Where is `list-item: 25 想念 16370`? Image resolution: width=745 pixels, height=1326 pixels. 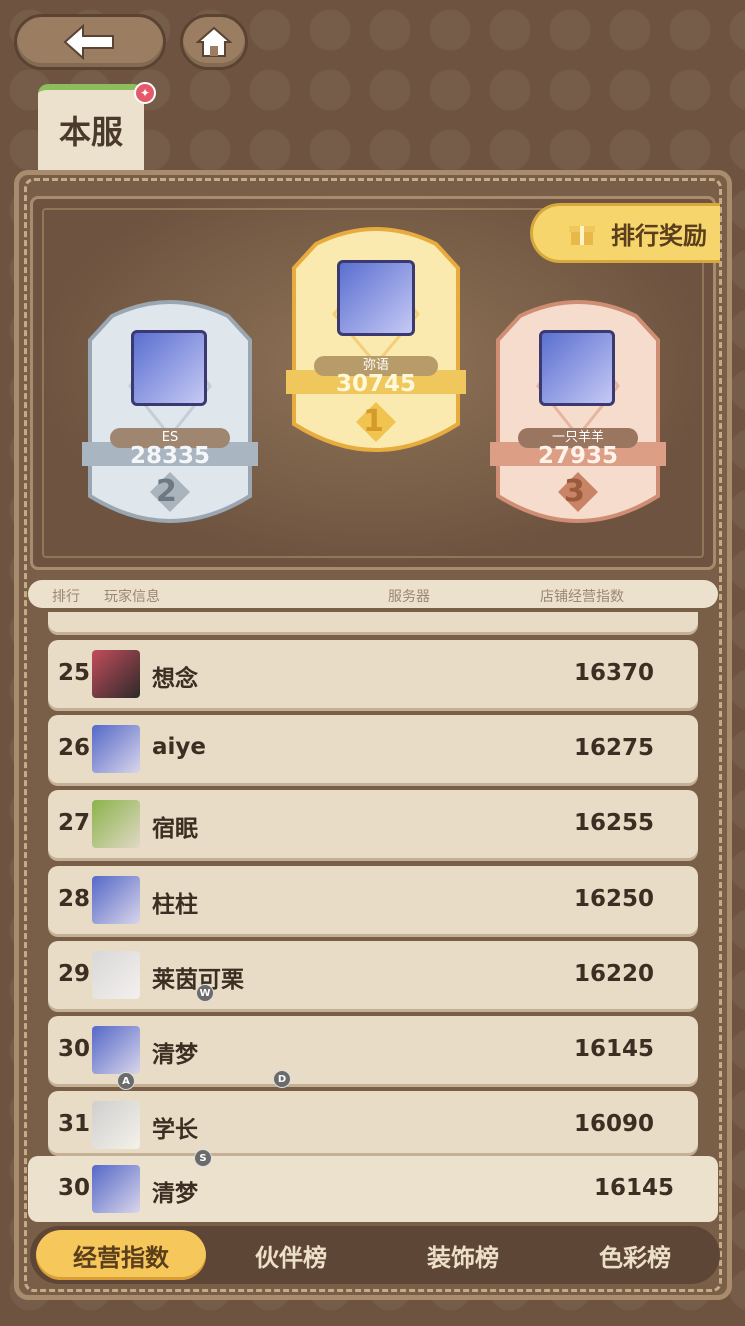
list-item: 25 想念 16370 is located at coordinates (373, 674).